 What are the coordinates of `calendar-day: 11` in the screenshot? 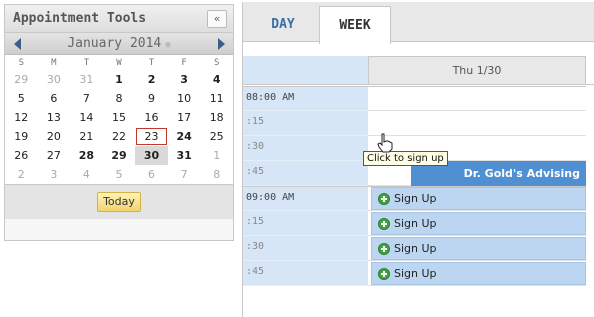 It's located at (216, 98).